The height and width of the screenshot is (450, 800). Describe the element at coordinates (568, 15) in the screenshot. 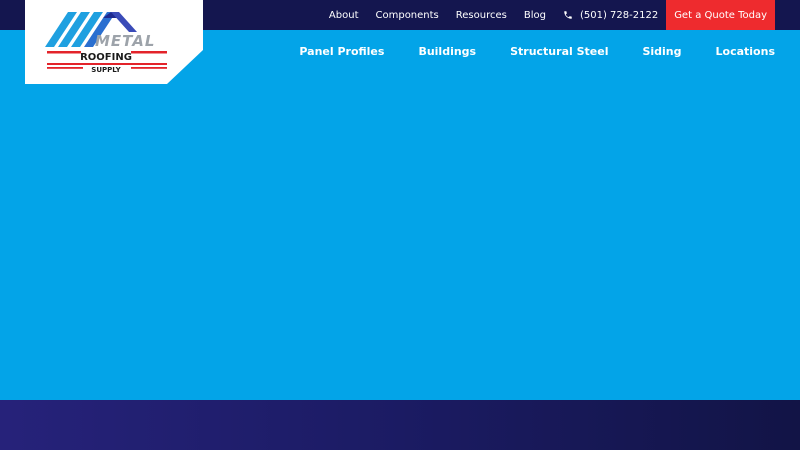

I see `phone-icon` at that location.